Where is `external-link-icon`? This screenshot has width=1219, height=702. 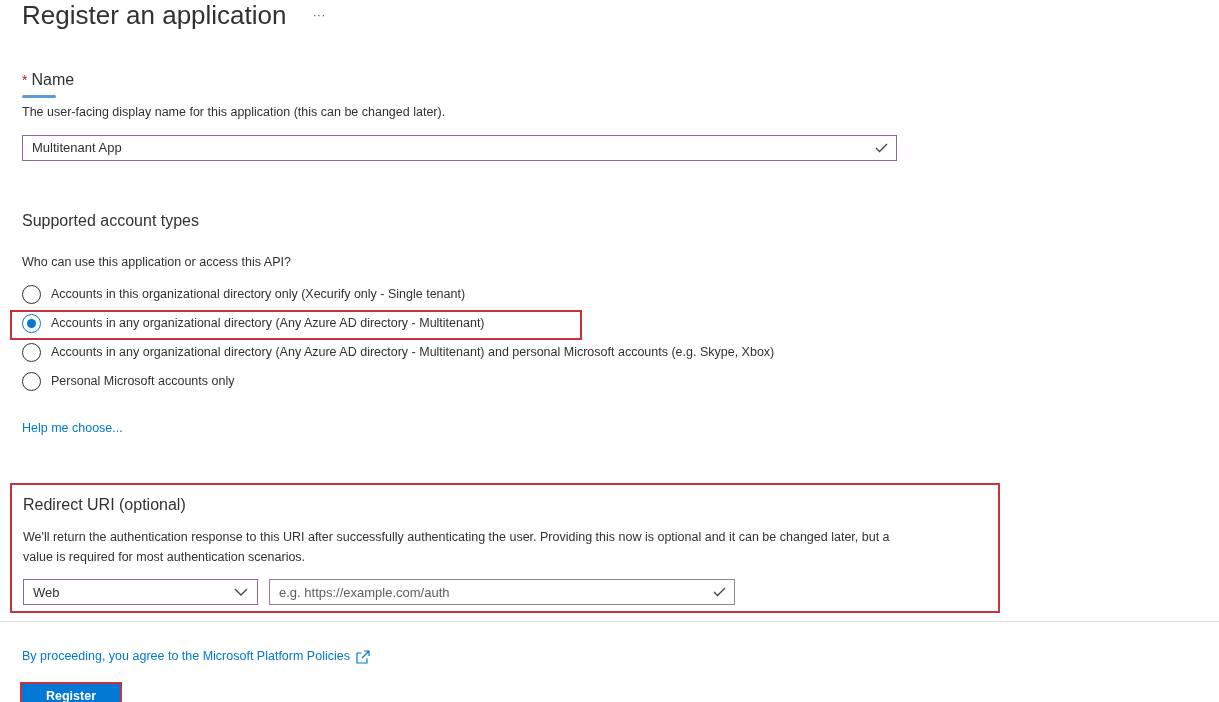 external-link-icon is located at coordinates (362, 656).